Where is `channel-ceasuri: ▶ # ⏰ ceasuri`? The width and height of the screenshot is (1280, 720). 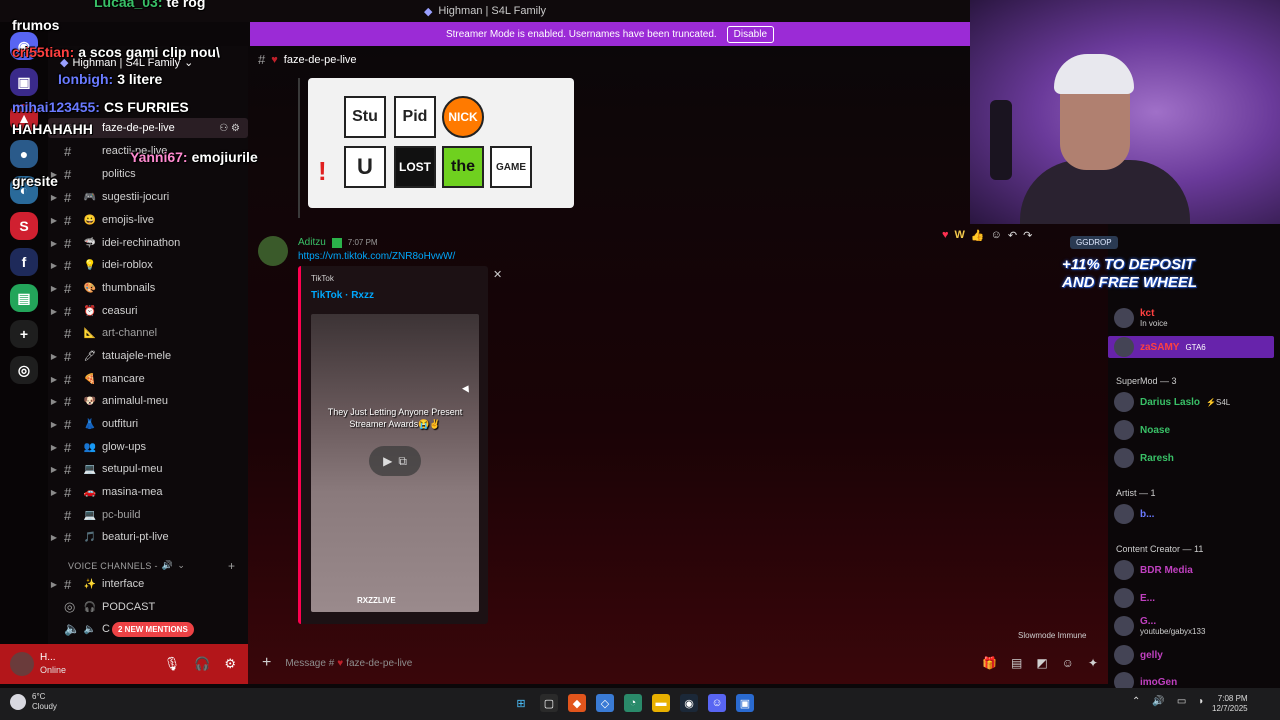 channel-ceasuri: ▶ # ⏰ ceasuri is located at coordinates (148, 311).